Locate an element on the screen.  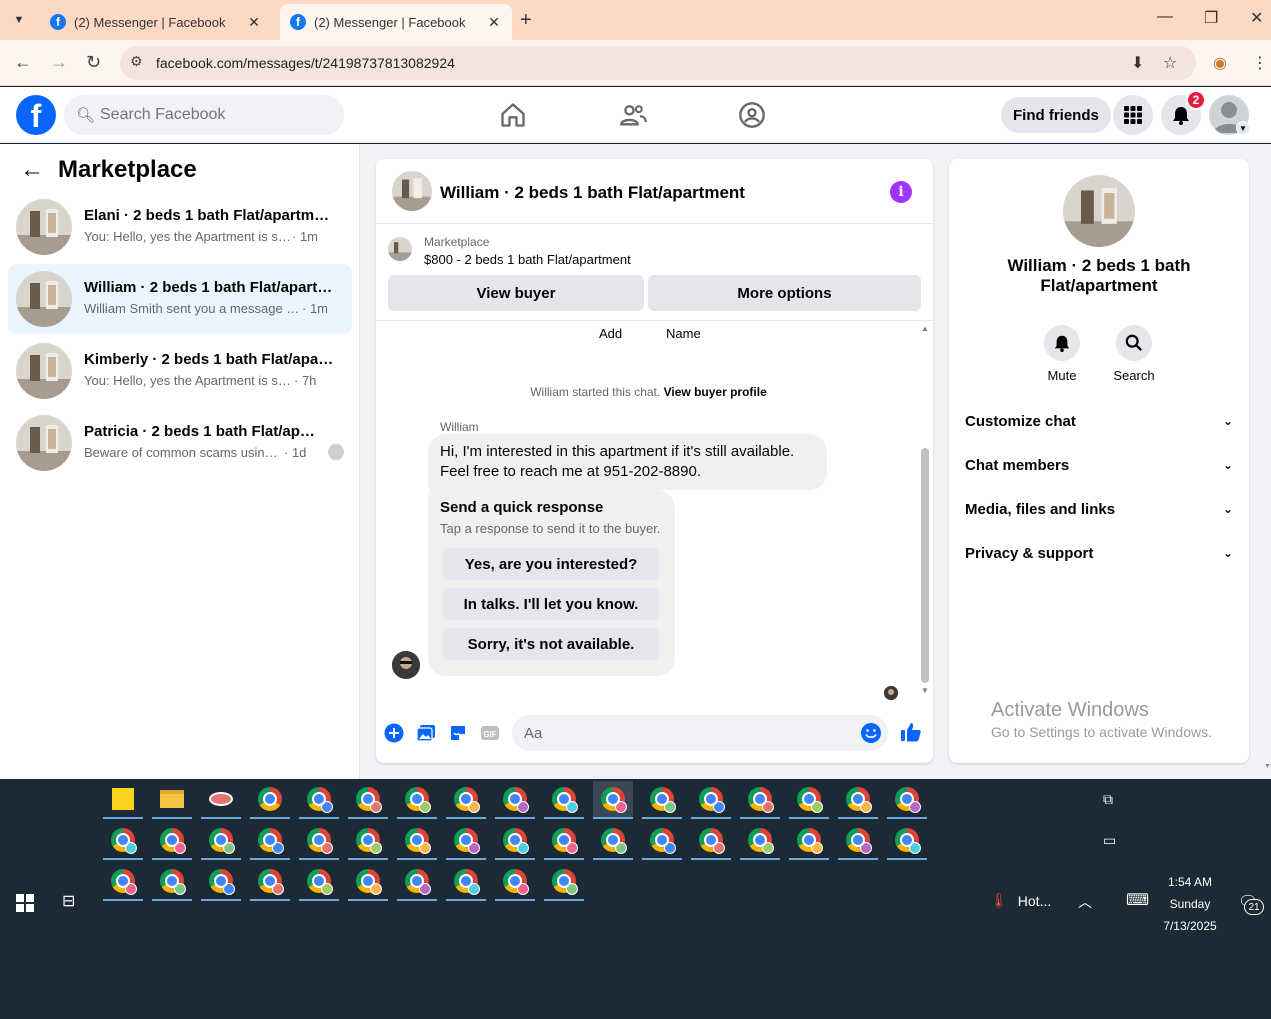
photo-icon is located at coordinates (426, 733).